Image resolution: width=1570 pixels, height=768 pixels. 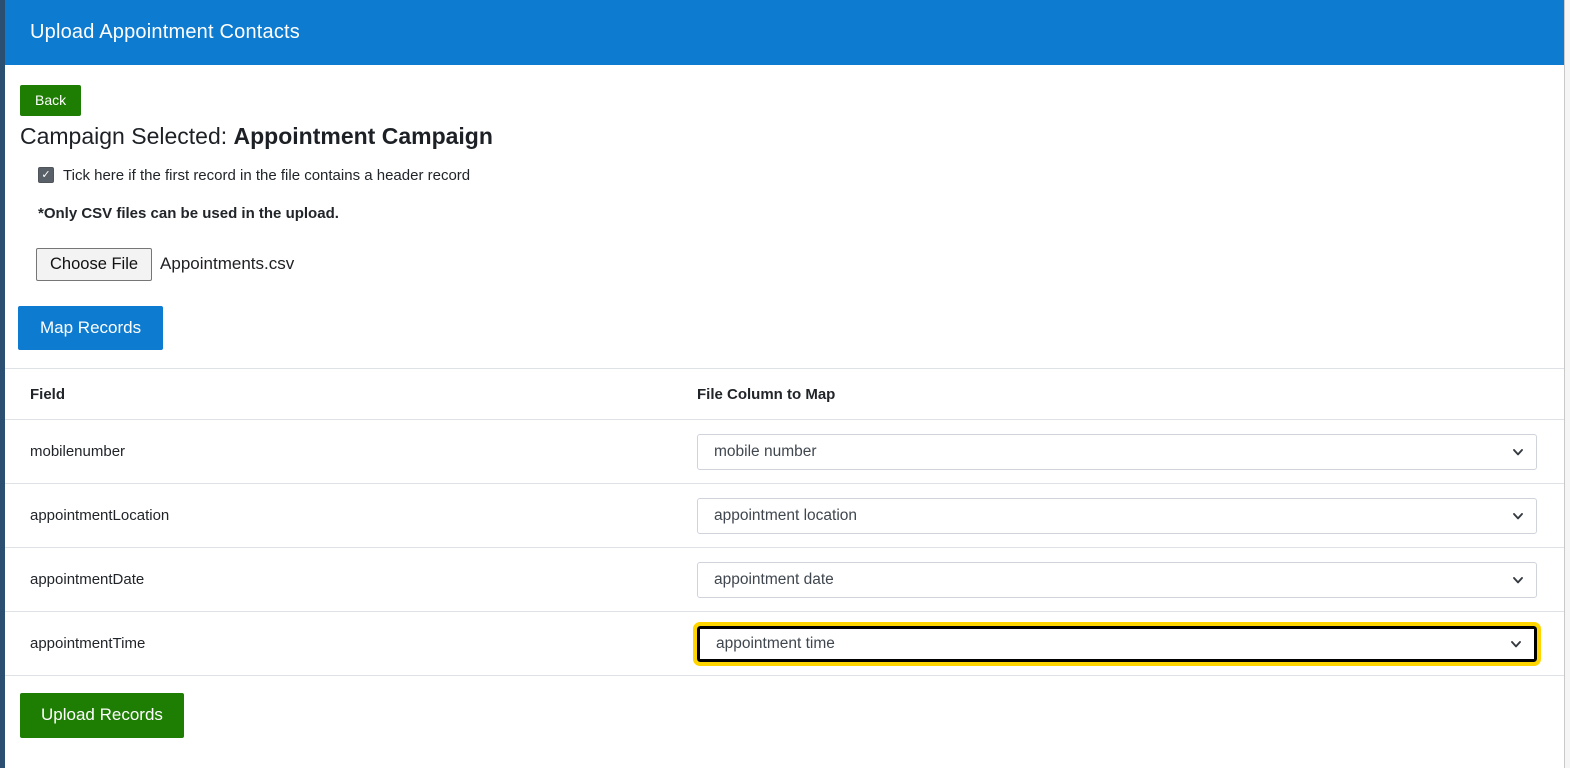 I want to click on table-row: appointmentTime appointment time, so click(x=784, y=644).